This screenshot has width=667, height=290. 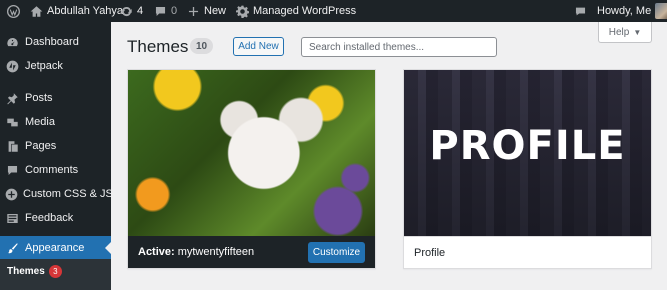 I want to click on sidebar-item-label: Media, so click(x=40, y=122).